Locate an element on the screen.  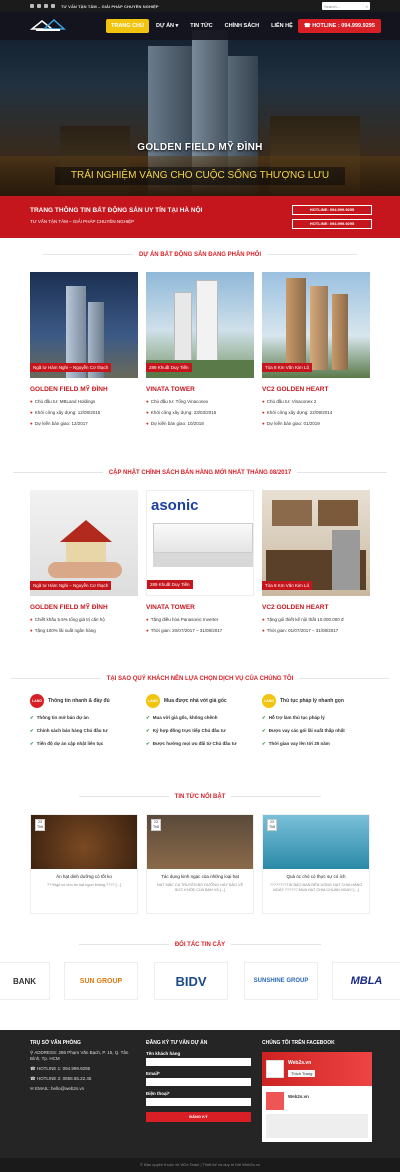
nav-projects: DỰ ÁN ▾ is located at coordinates (167, 26).